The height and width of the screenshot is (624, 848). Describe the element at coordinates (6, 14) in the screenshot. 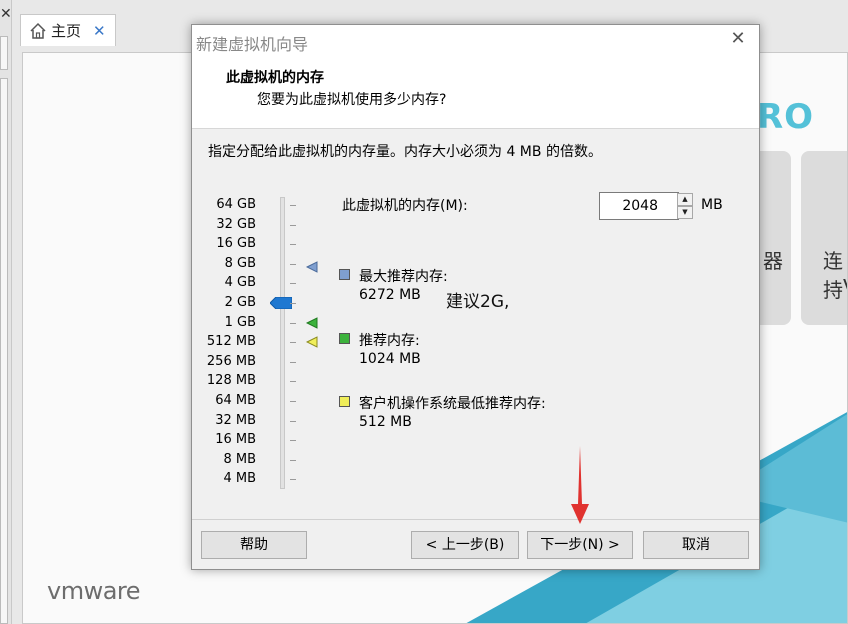

I see `sidebar-close-icon: ✕` at that location.